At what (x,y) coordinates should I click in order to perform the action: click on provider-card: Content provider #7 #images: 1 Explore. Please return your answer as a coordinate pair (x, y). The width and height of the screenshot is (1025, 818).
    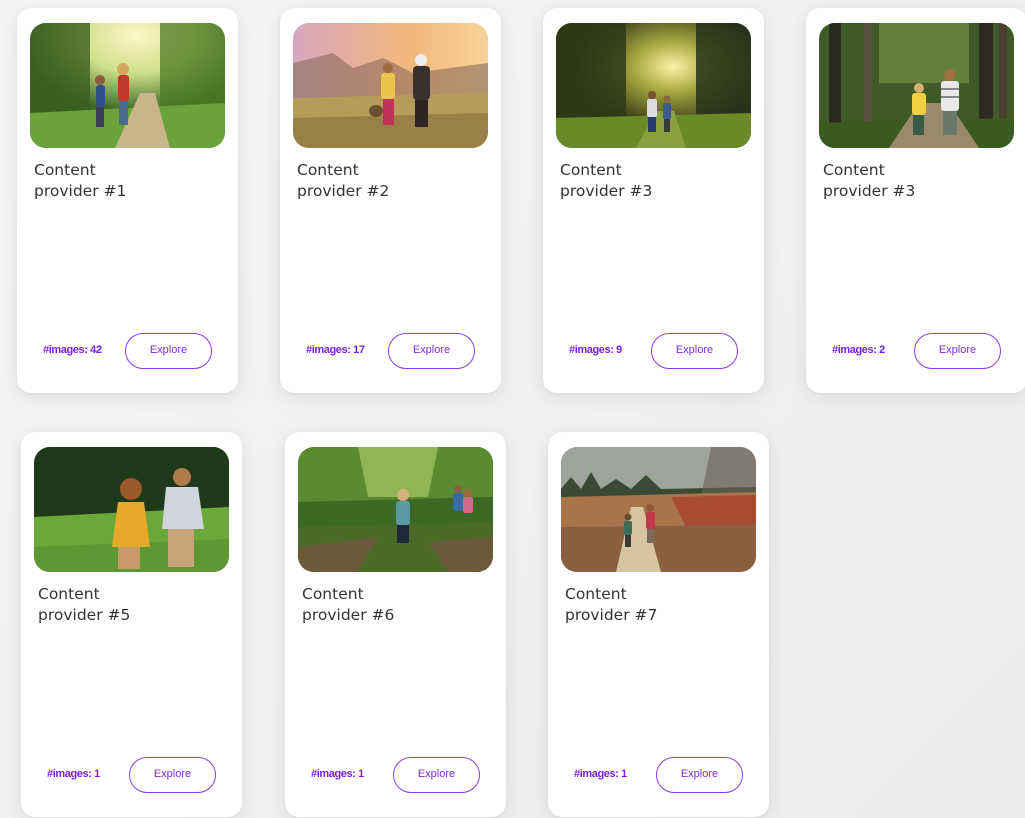
    Looking at the image, I should click on (658, 624).